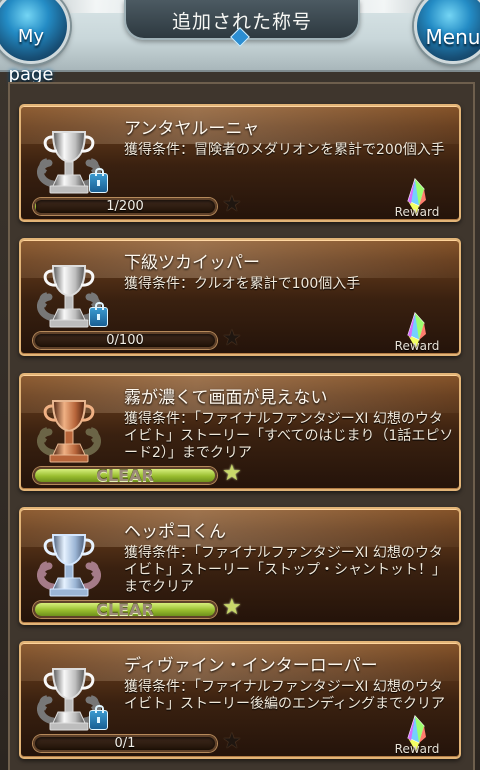 The height and width of the screenshot is (770, 480). I want to click on progress-bar: 0/1, so click(125, 743).